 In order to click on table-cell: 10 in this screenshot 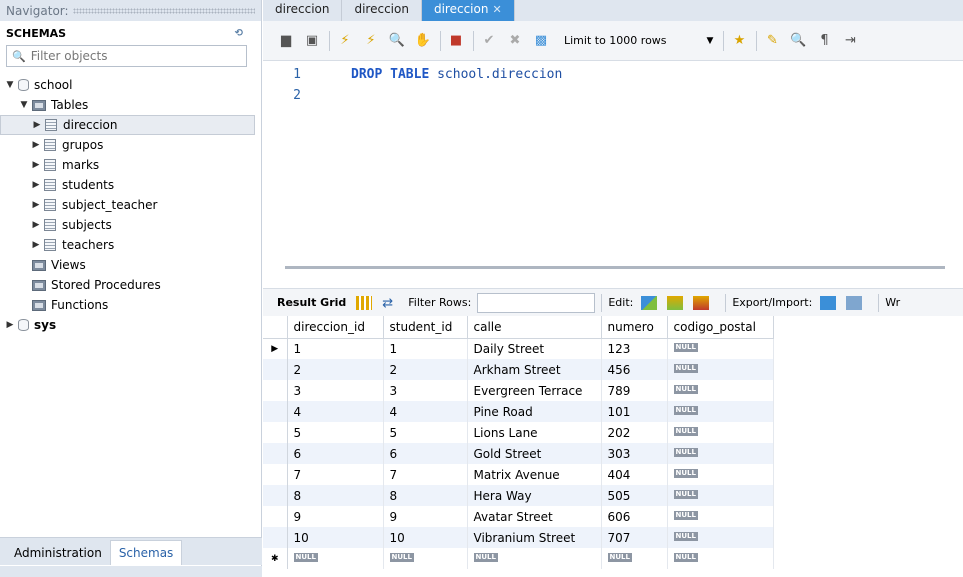, I will do `click(425, 537)`.